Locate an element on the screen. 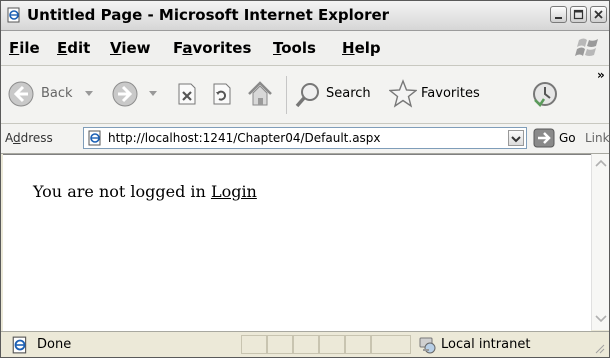 This screenshot has width=610, height=358. back-button: Back is located at coordinates (58, 94).